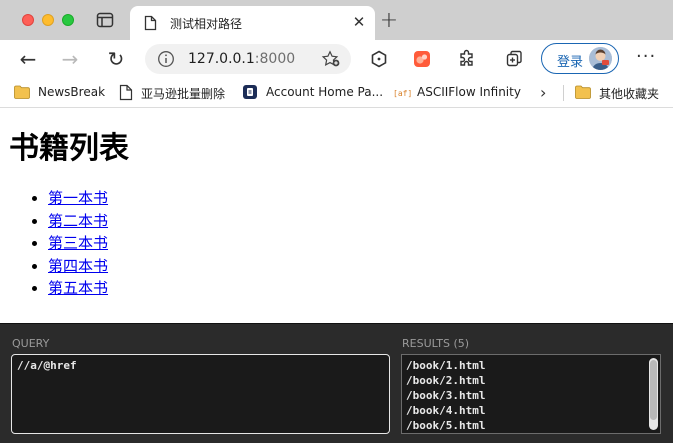  Describe the element at coordinates (250, 93) in the screenshot. I see `account-icon` at that location.